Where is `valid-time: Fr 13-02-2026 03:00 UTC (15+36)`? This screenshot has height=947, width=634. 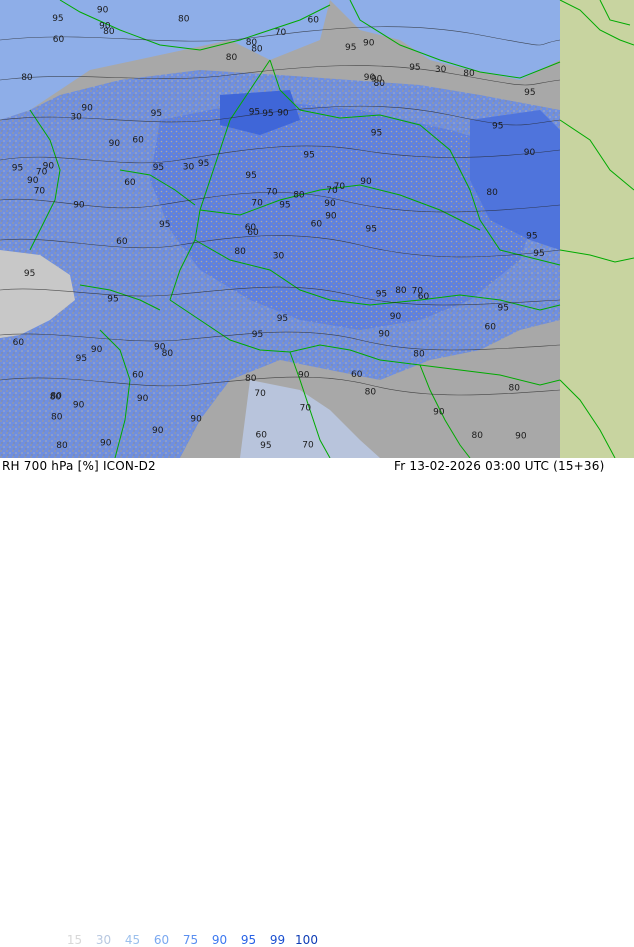 valid-time: Fr 13-02-2026 03:00 UTC (15+36) is located at coordinates (499, 466).